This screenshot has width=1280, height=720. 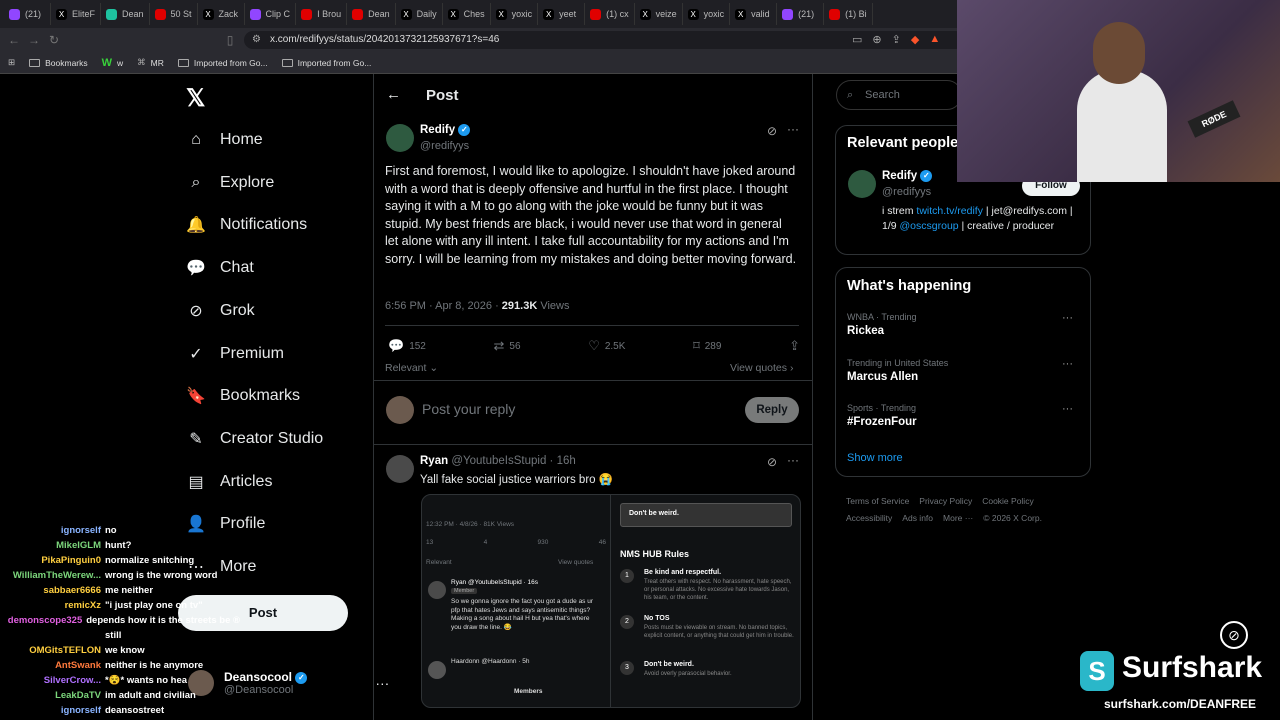 What do you see at coordinates (34, 40) in the screenshot?
I see `forward-icon: →` at bounding box center [34, 40].